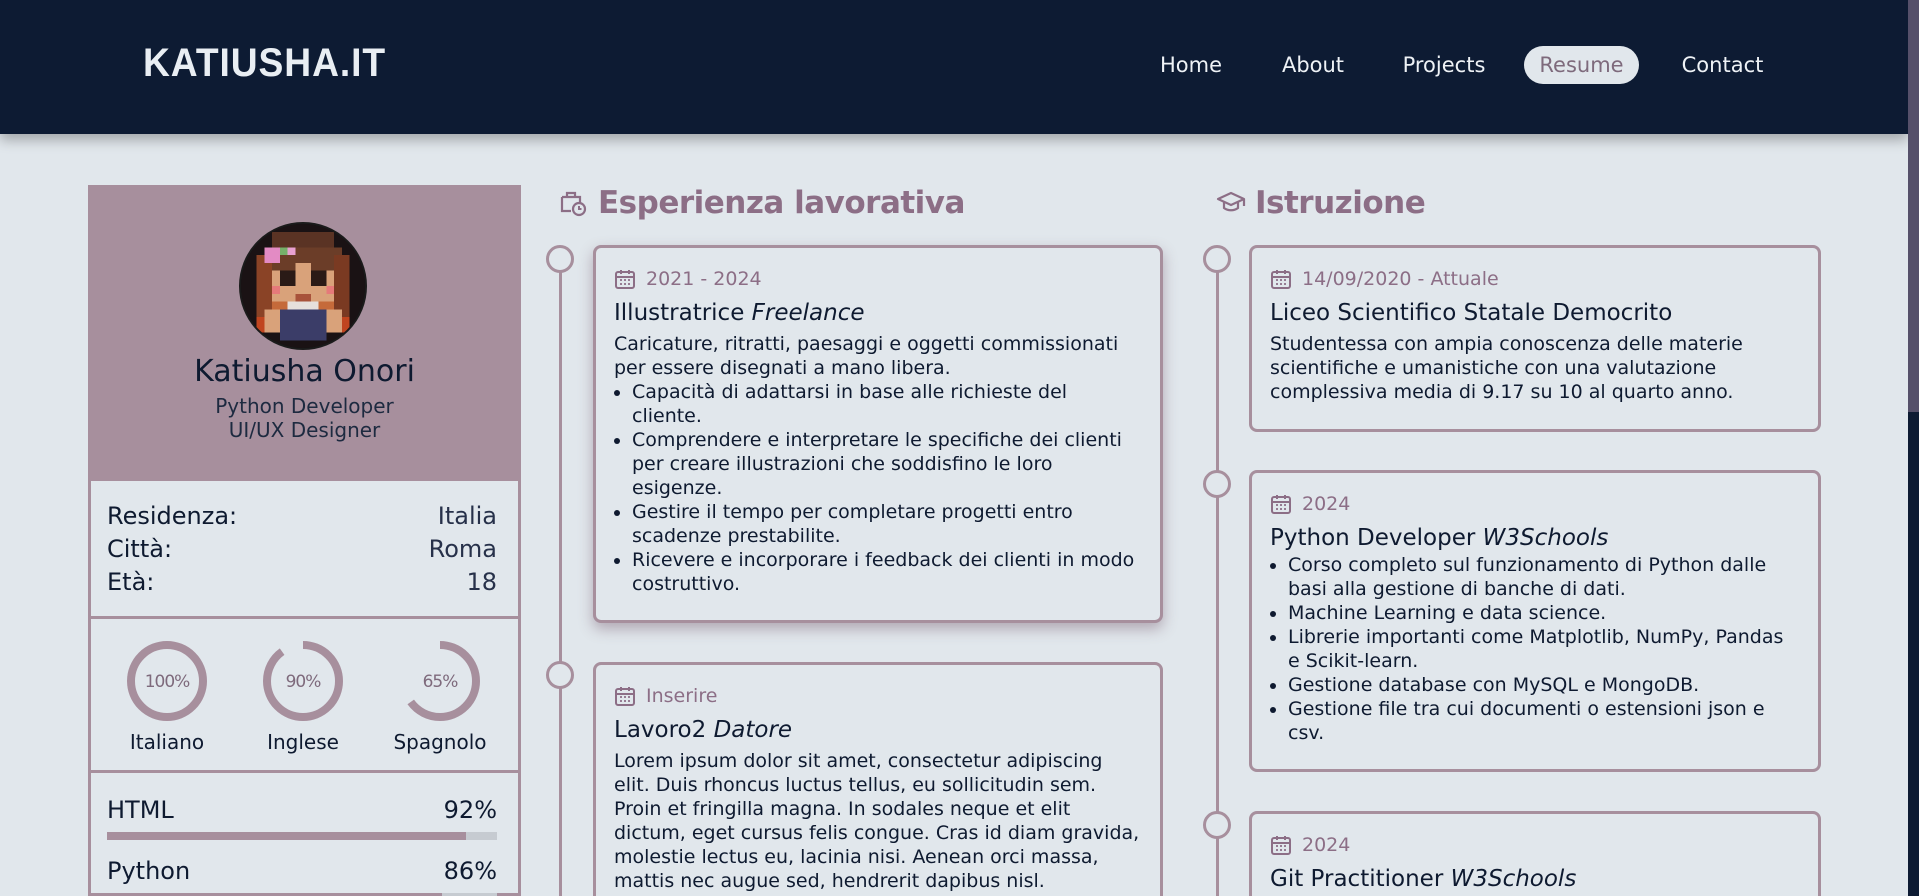 This screenshot has height=896, width=1919. Describe the element at coordinates (1913, 206) in the screenshot. I see `scrollbar-thumb` at that location.